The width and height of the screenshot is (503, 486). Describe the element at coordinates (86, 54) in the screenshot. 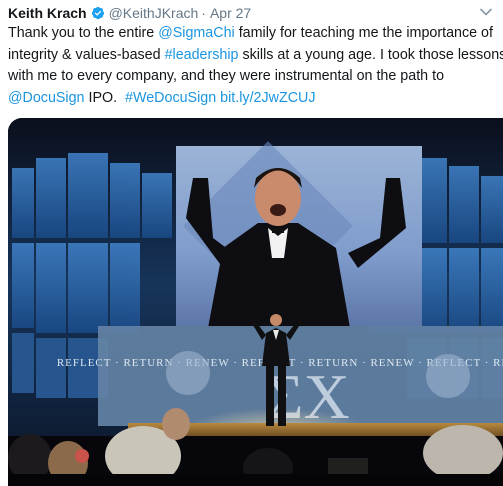

I see `text-segment: integrity & values-based` at that location.